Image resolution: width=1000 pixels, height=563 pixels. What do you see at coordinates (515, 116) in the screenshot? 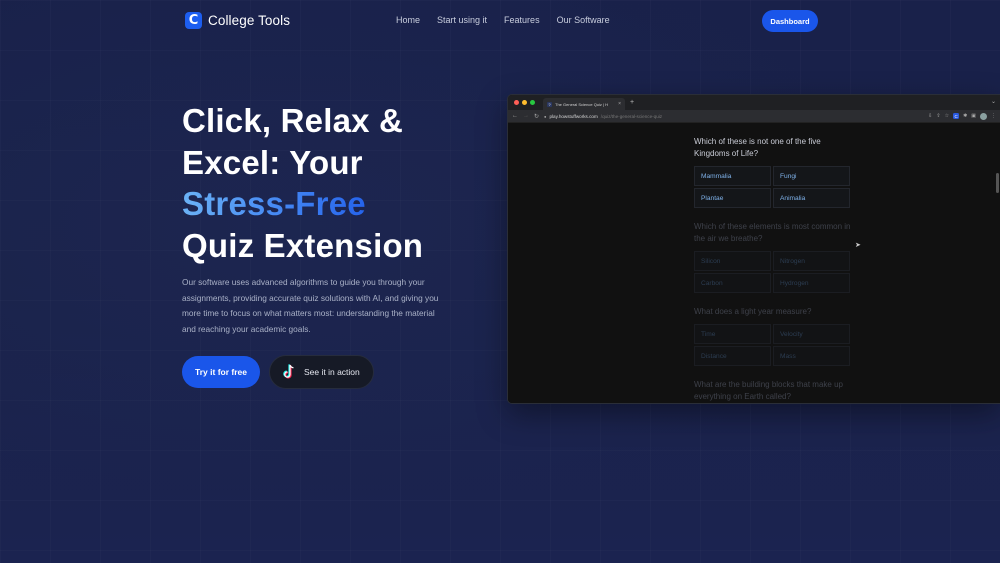
I see `back-arrow-icon: ←` at bounding box center [515, 116].